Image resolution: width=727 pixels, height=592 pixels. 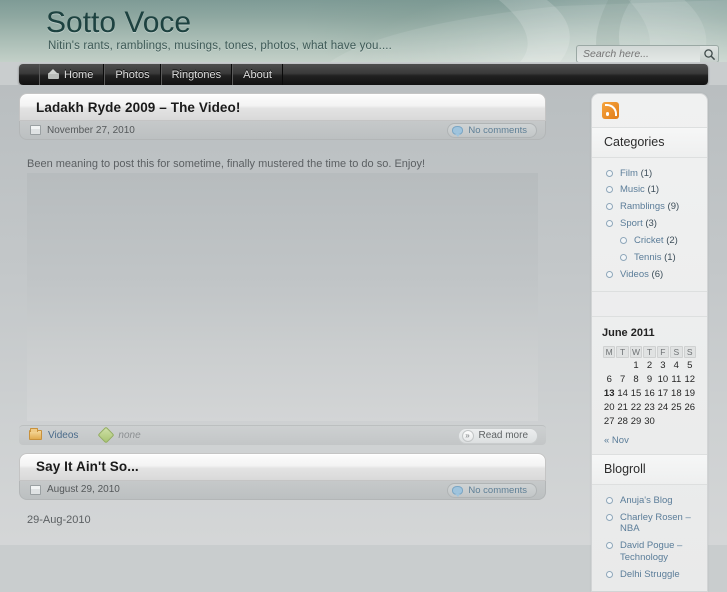 I want to click on post-header: Ladakh Ryde 2009 – The Video!, so click(x=282, y=107).